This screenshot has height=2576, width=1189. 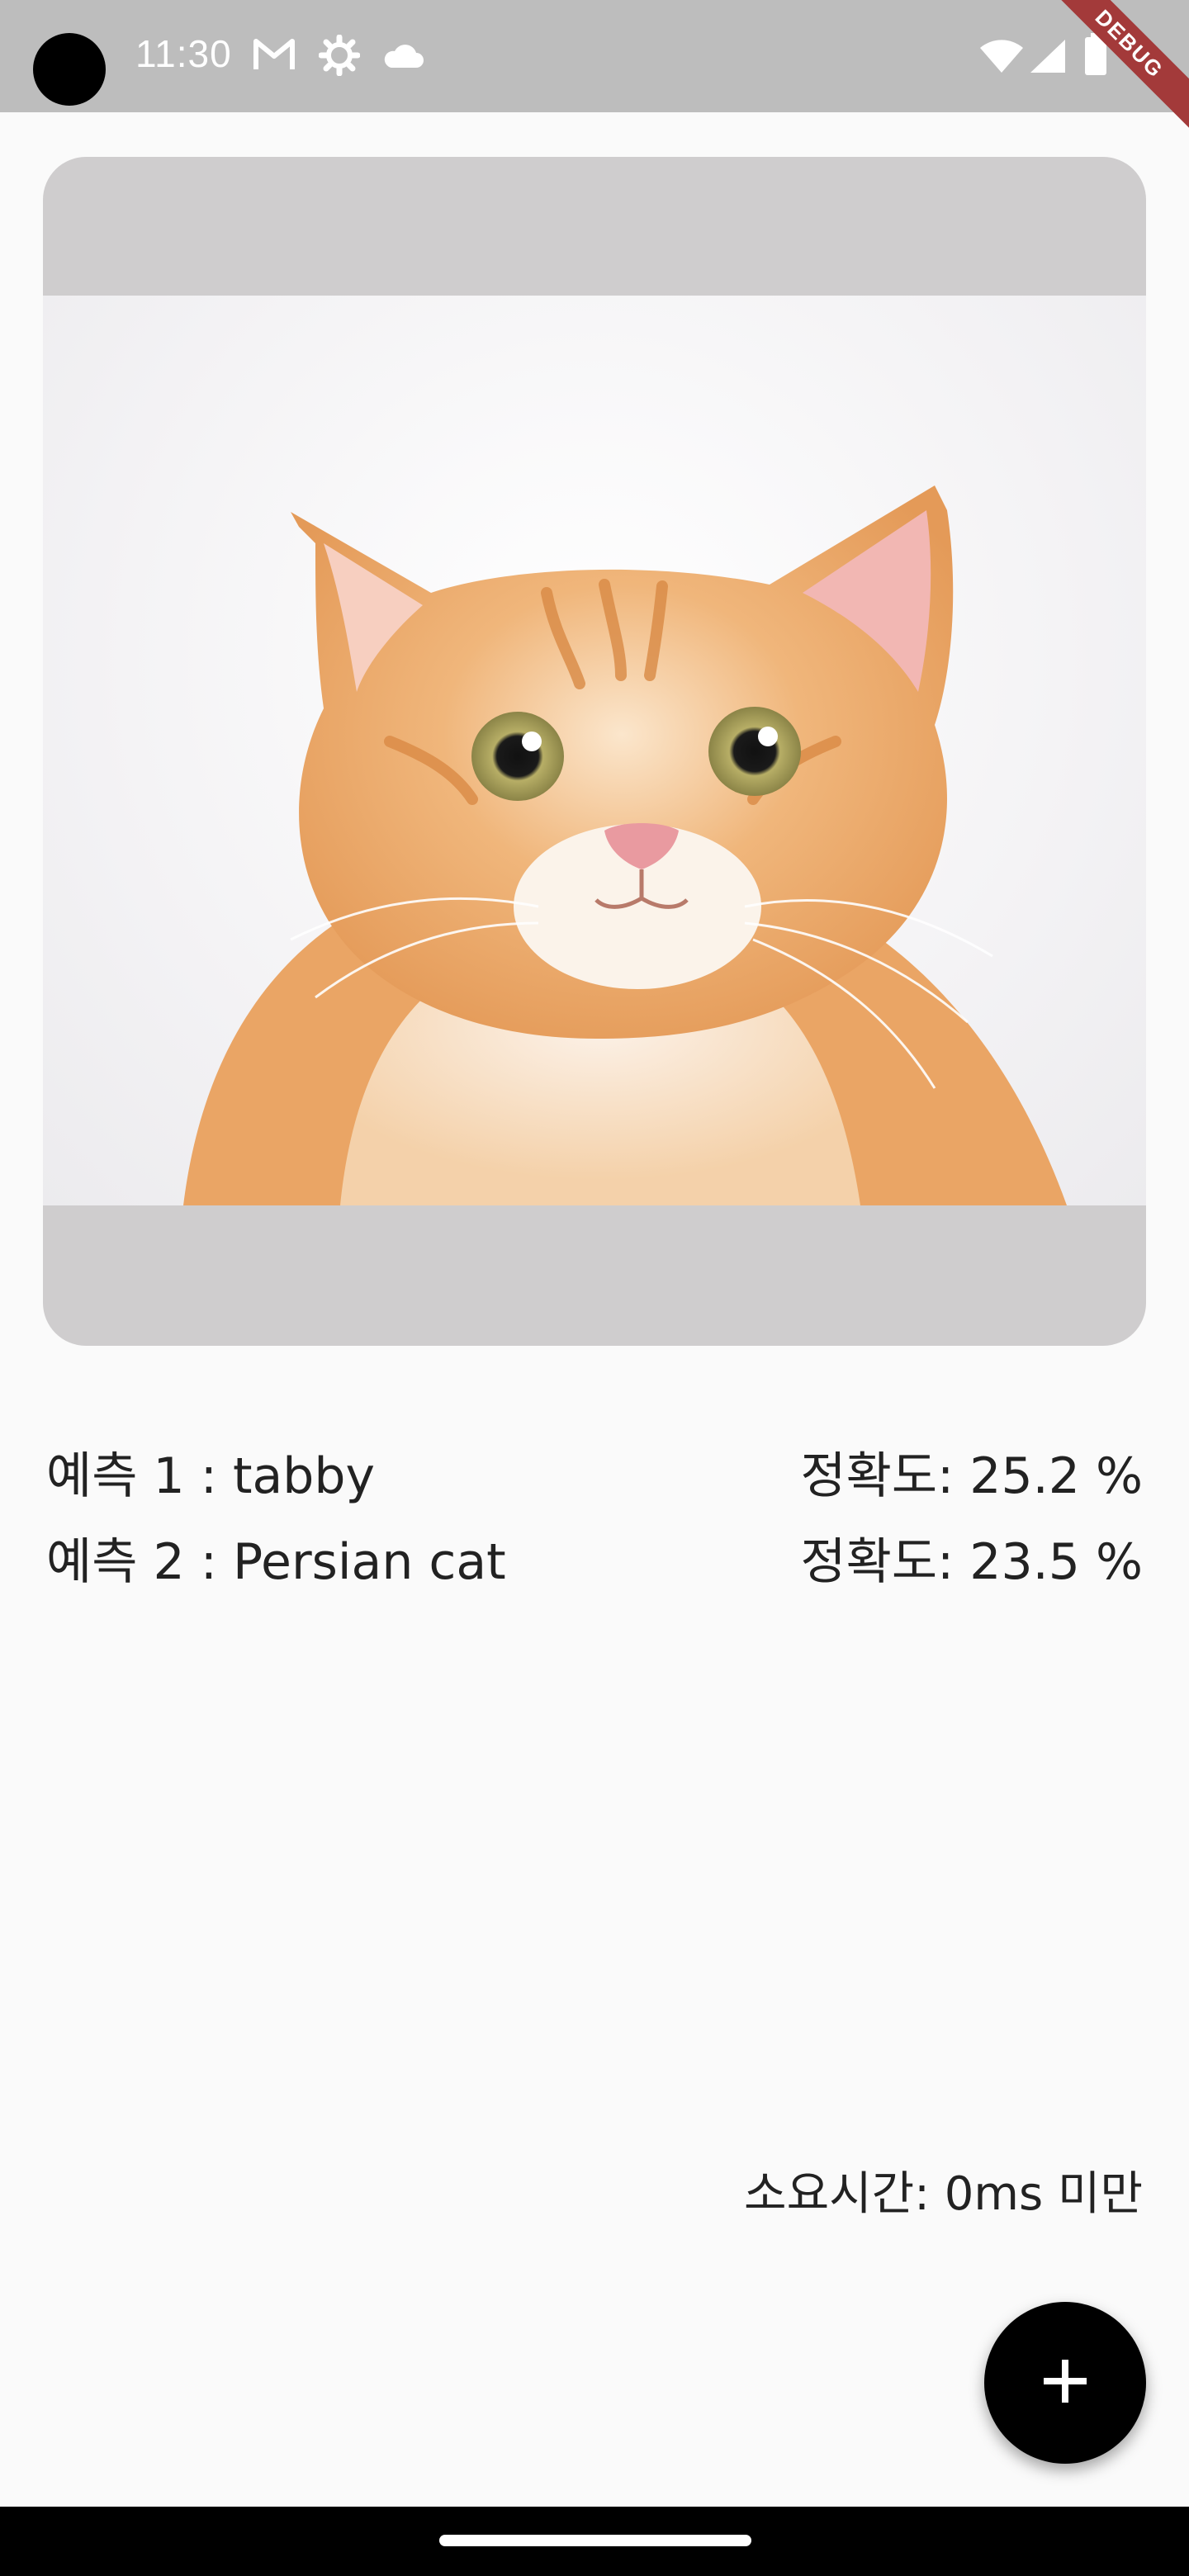 I want to click on camera-cutout, so click(x=69, y=69).